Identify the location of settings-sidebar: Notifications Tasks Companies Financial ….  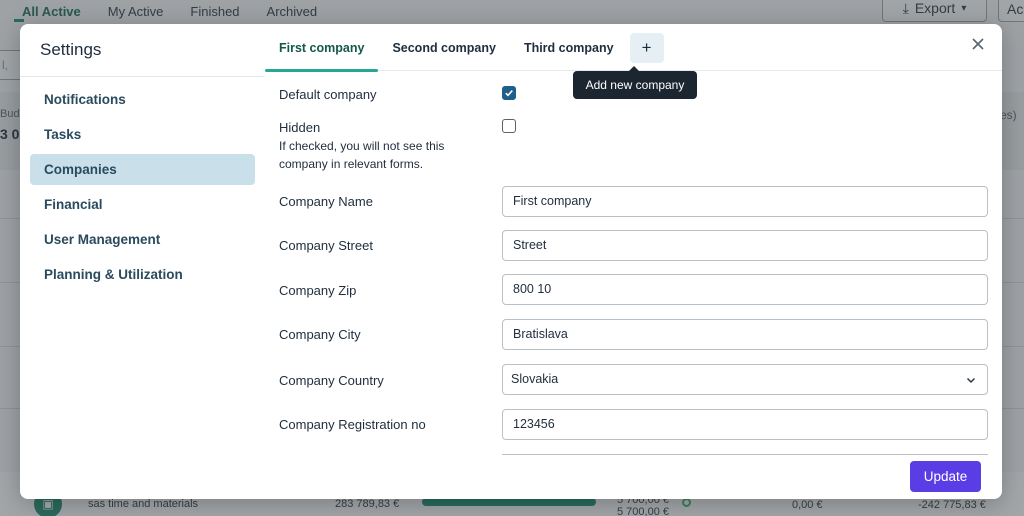
(142, 189).